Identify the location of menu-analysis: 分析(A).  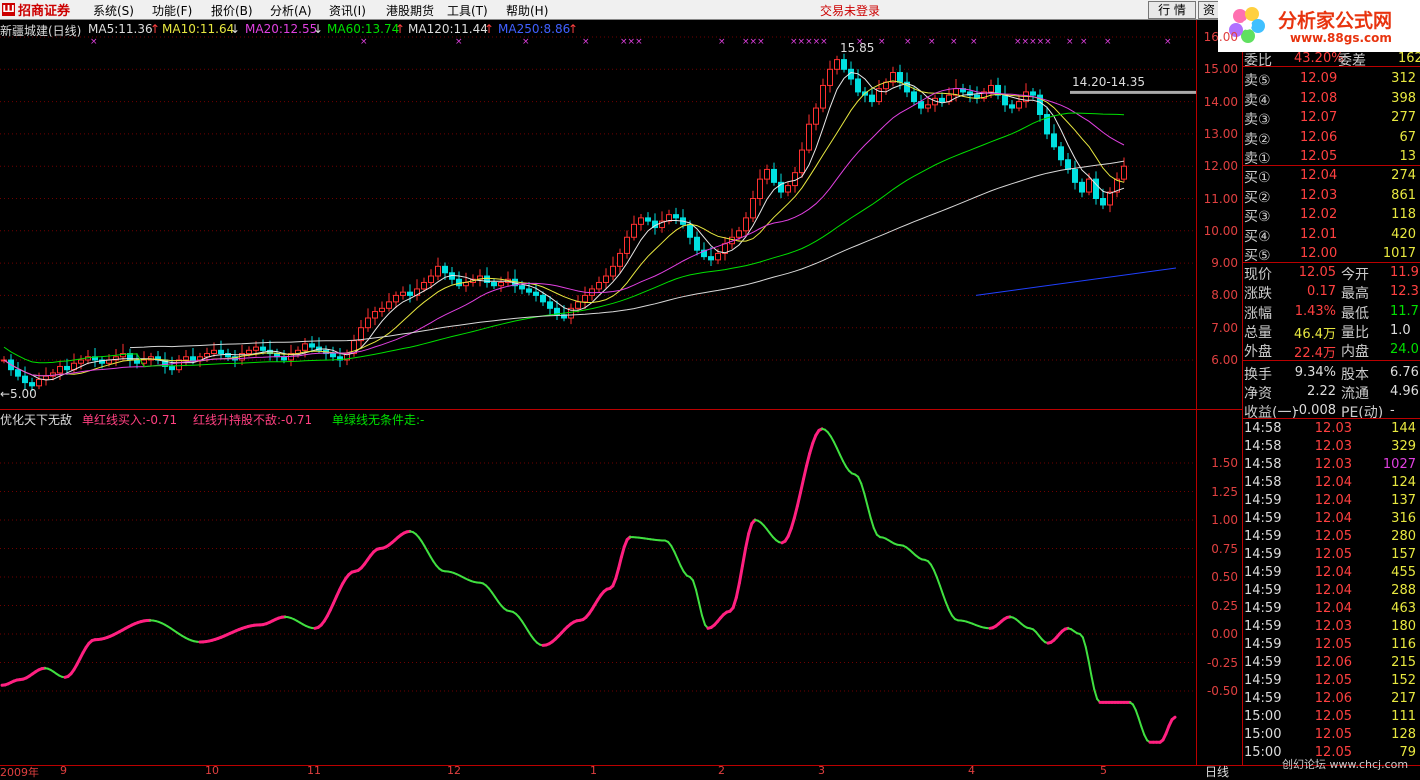
(291, 10).